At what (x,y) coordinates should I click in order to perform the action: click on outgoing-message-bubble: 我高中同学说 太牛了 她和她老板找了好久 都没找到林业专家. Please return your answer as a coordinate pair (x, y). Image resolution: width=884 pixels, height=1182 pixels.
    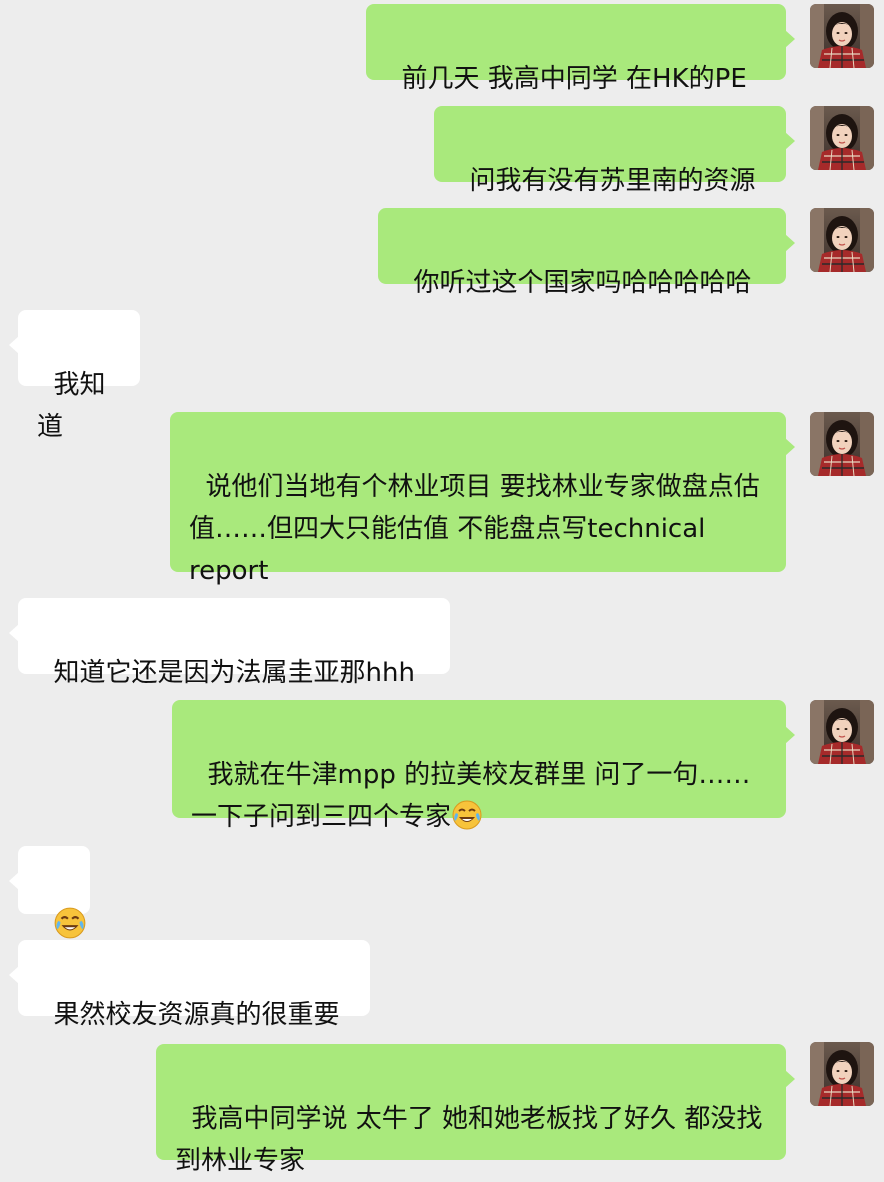
    Looking at the image, I should click on (475, 1110).